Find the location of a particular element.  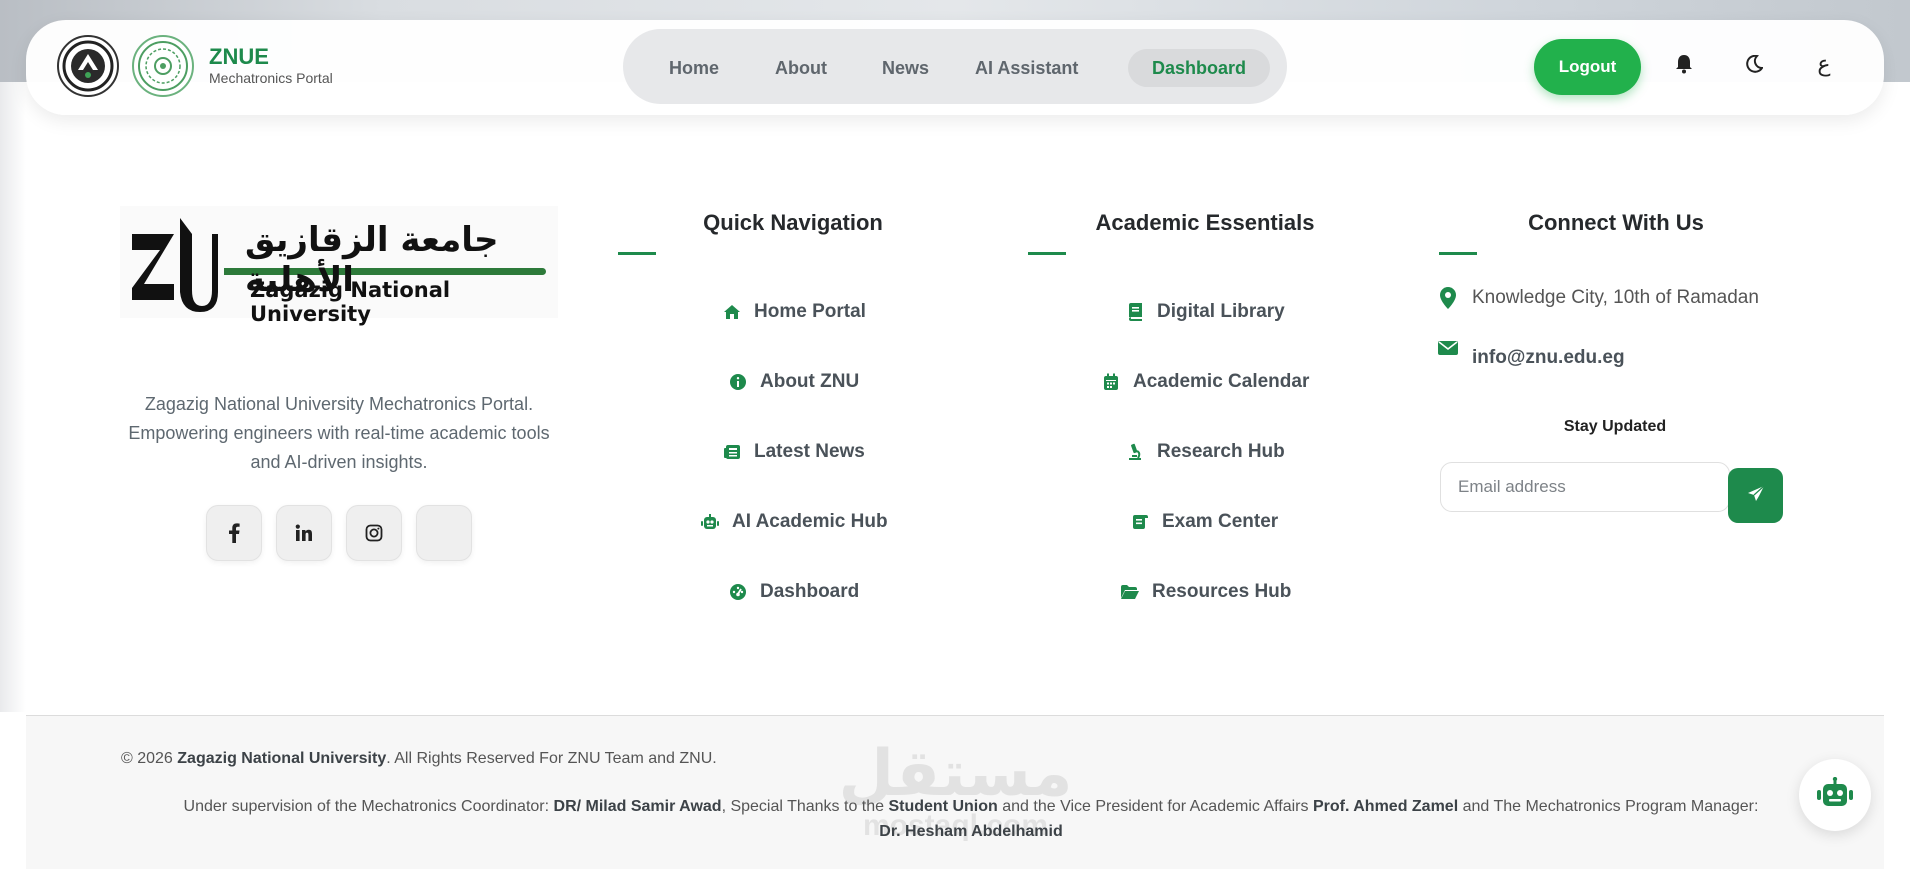

main-nav: Home About News AI Assistant Dashboard is located at coordinates (955, 66).